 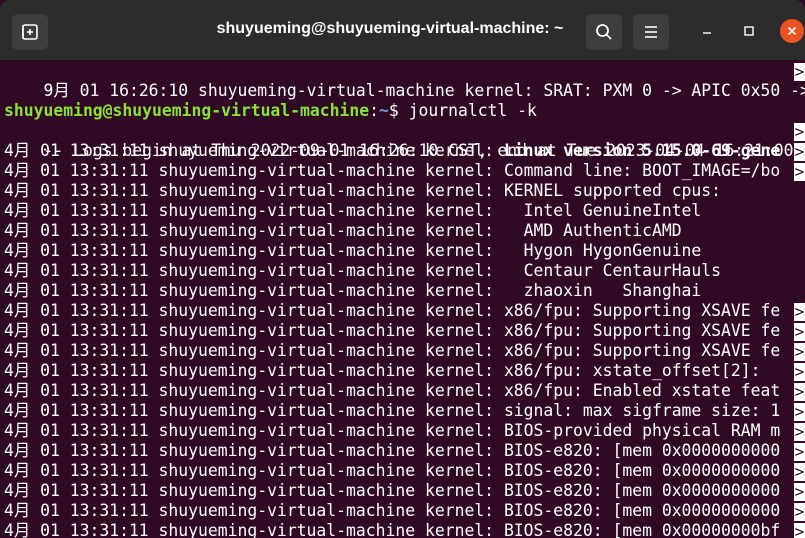 I want to click on search-button, so click(x=604, y=32).